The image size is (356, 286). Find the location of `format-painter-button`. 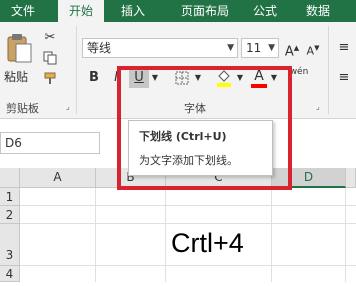

format-painter-button is located at coordinates (50, 78).